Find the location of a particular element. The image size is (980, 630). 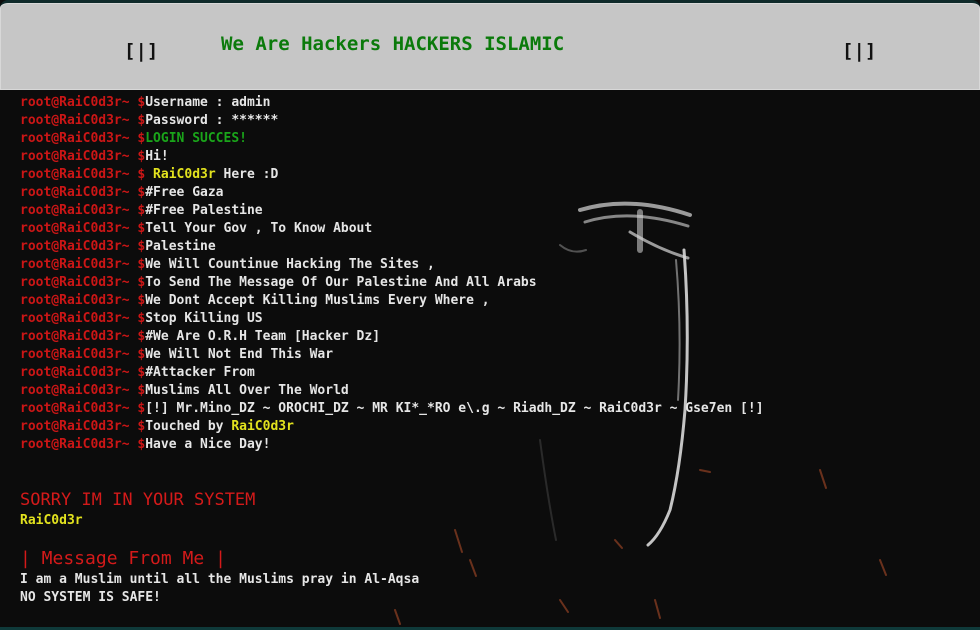

header-bar: [|] We Are Hackers HACKERS ISLAMIC [|] is located at coordinates (490, 45).